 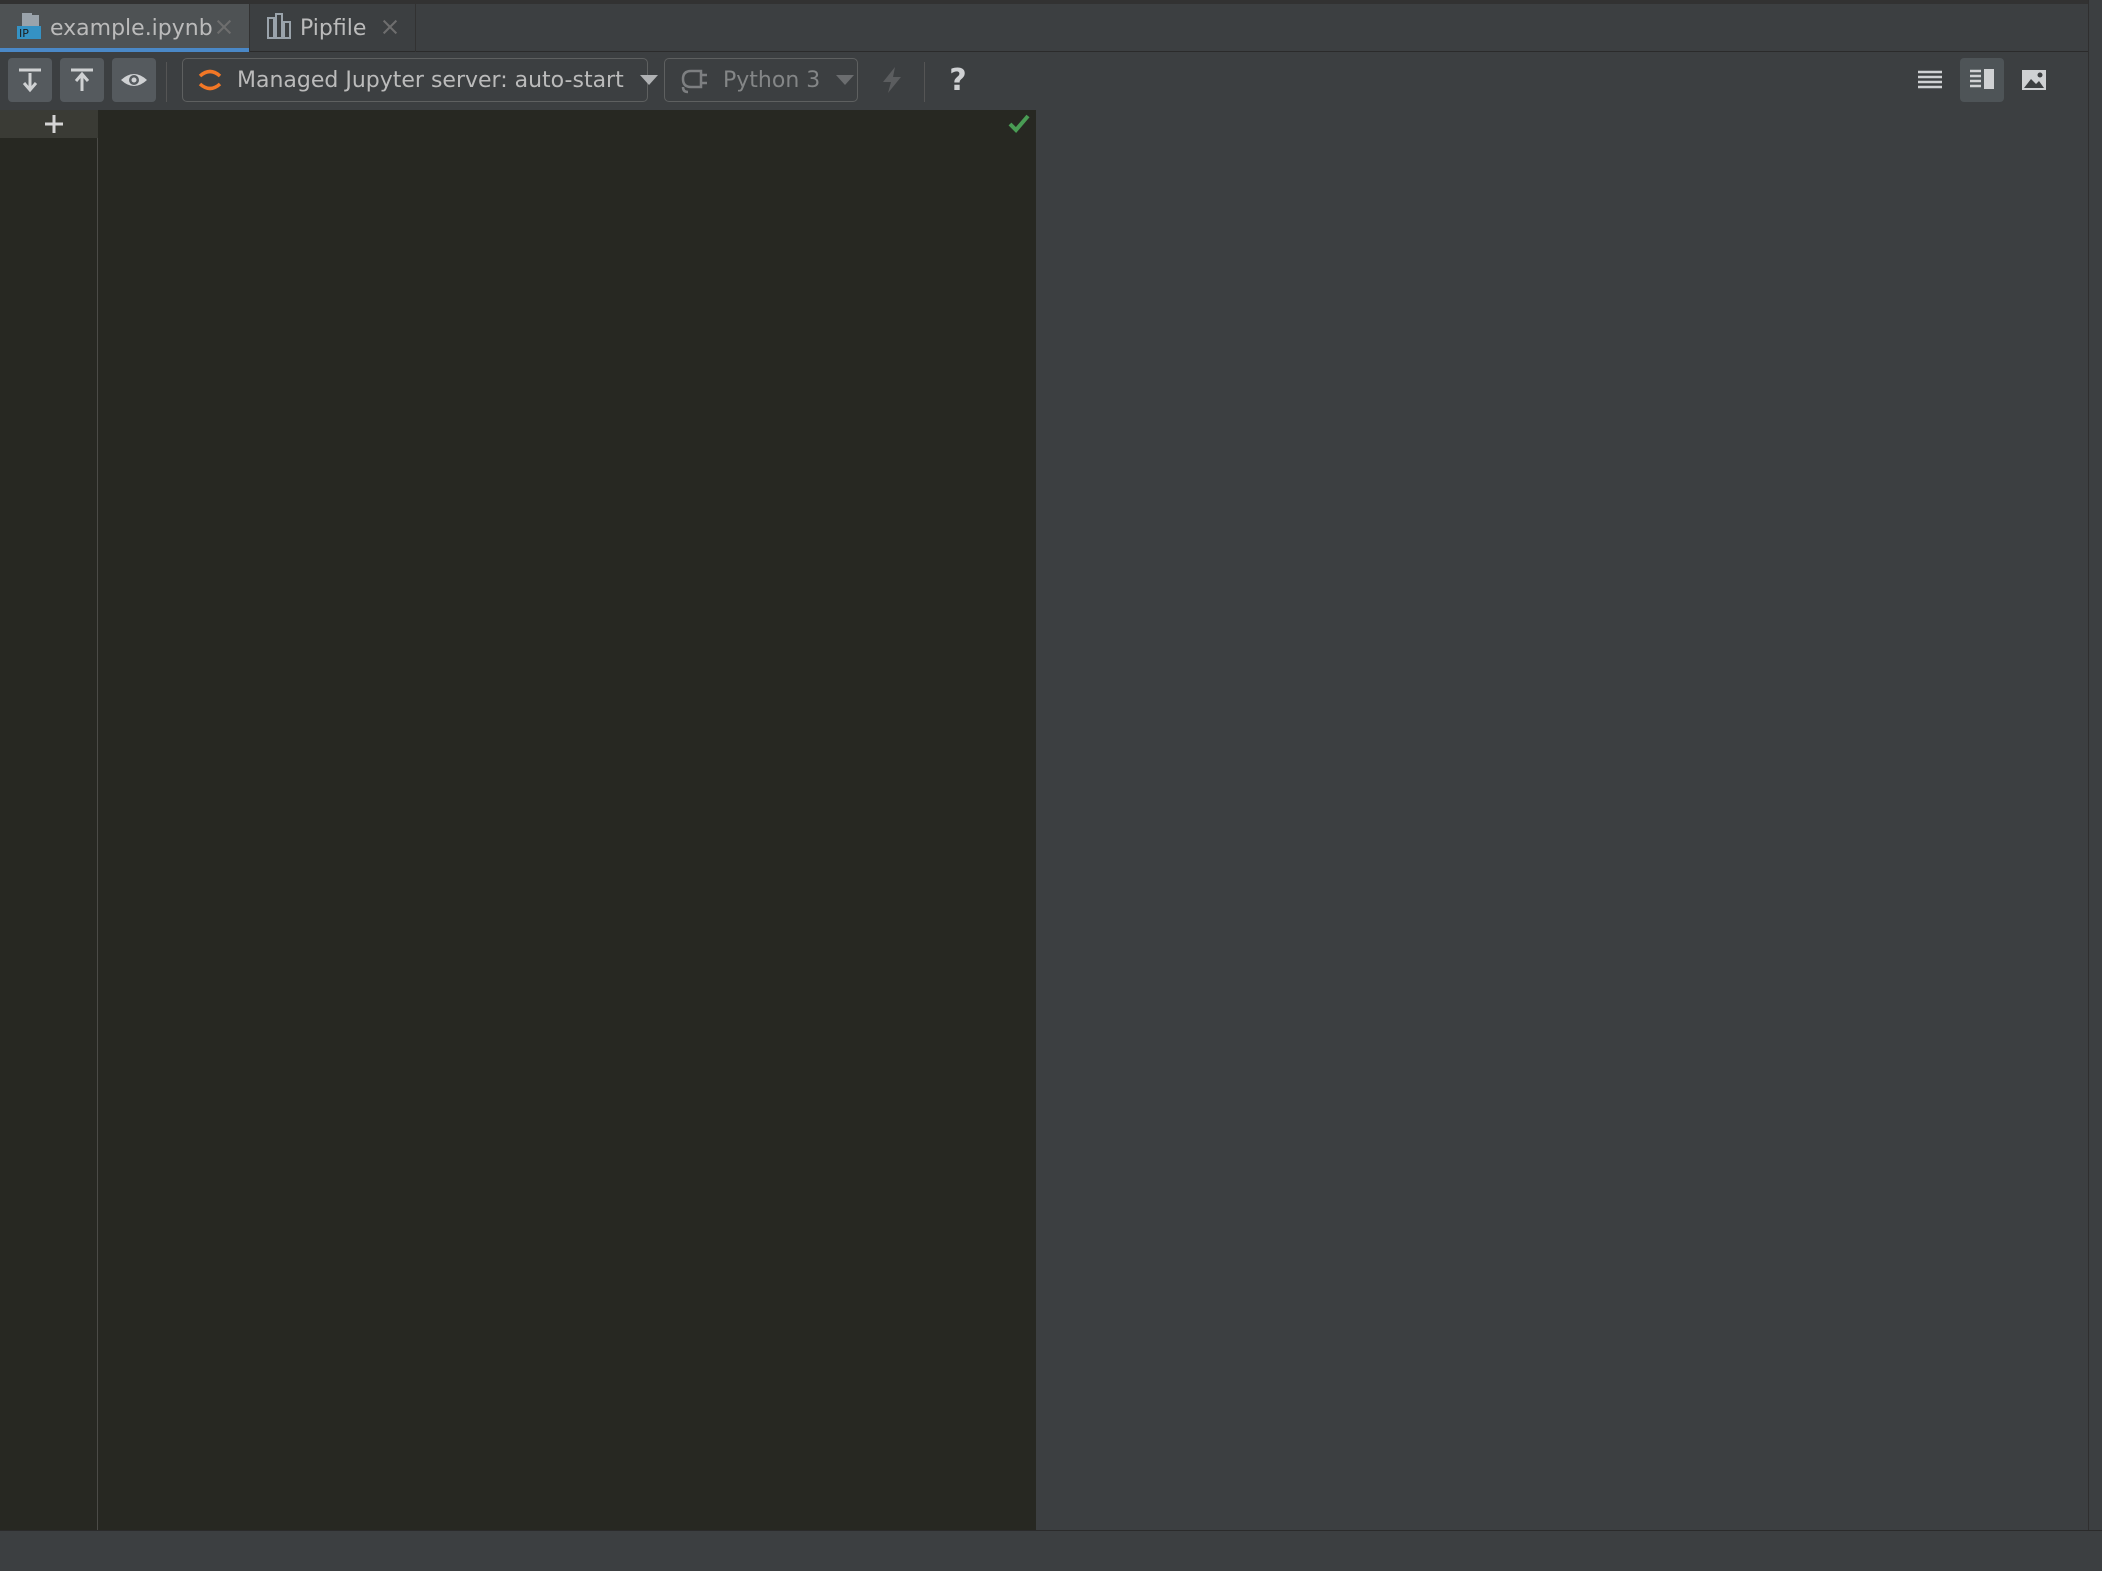 I want to click on editor-gutter, so click(x=53, y=820).